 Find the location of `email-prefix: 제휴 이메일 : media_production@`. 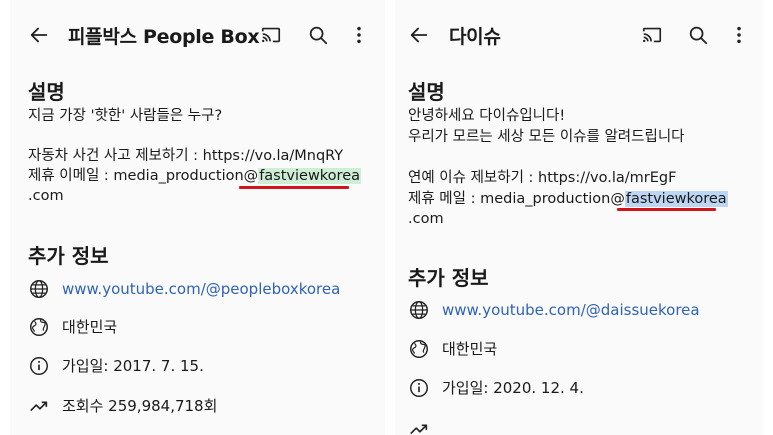

email-prefix: 제휴 이메일 : media_production@ is located at coordinates (143, 176).